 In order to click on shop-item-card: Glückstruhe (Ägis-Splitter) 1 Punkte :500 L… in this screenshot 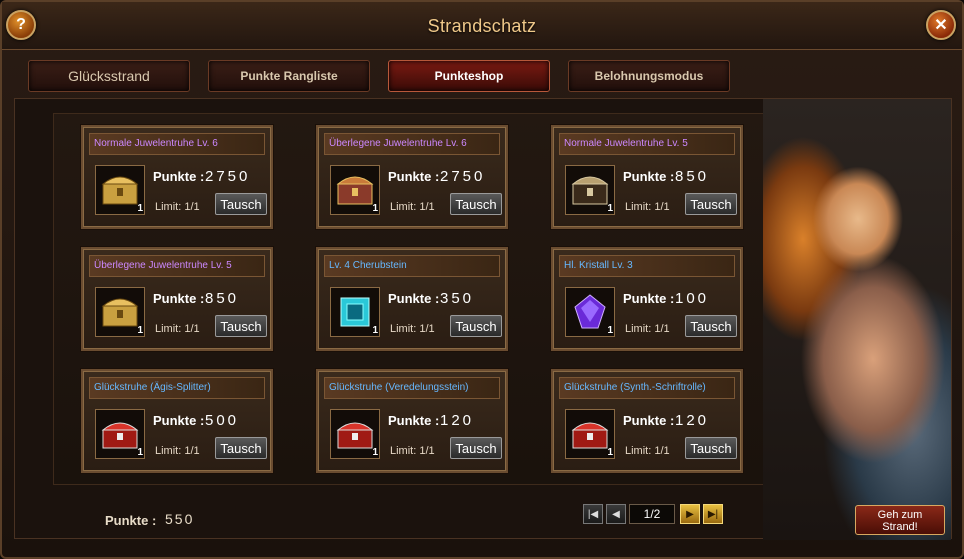, I will do `click(177, 421)`.